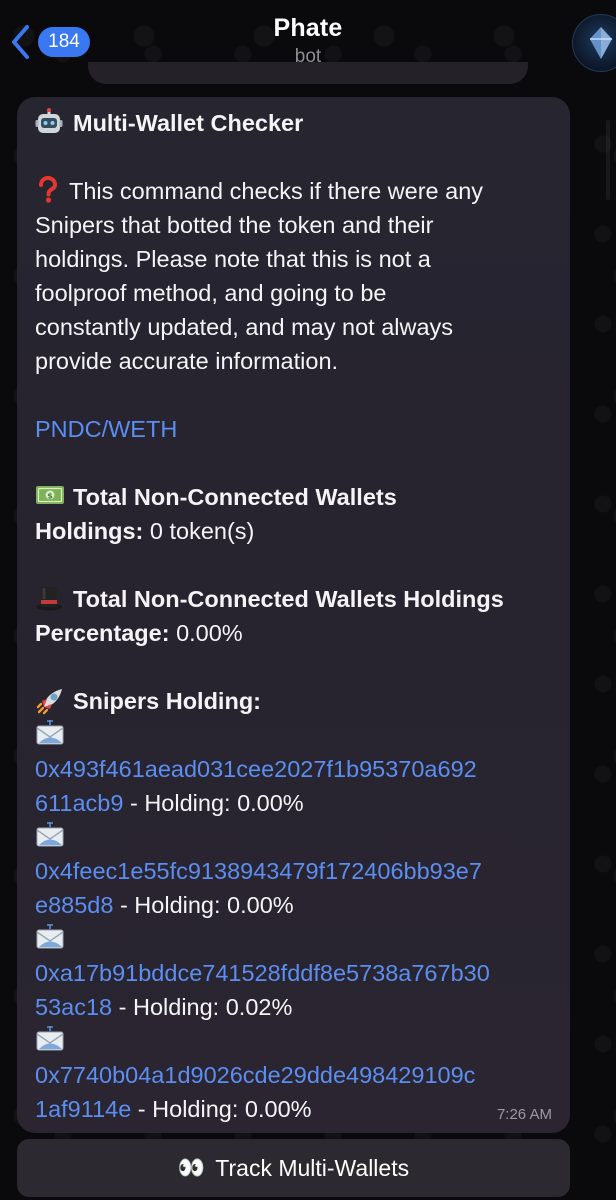  Describe the element at coordinates (608, 160) in the screenshot. I see `scroll-indicator` at that location.